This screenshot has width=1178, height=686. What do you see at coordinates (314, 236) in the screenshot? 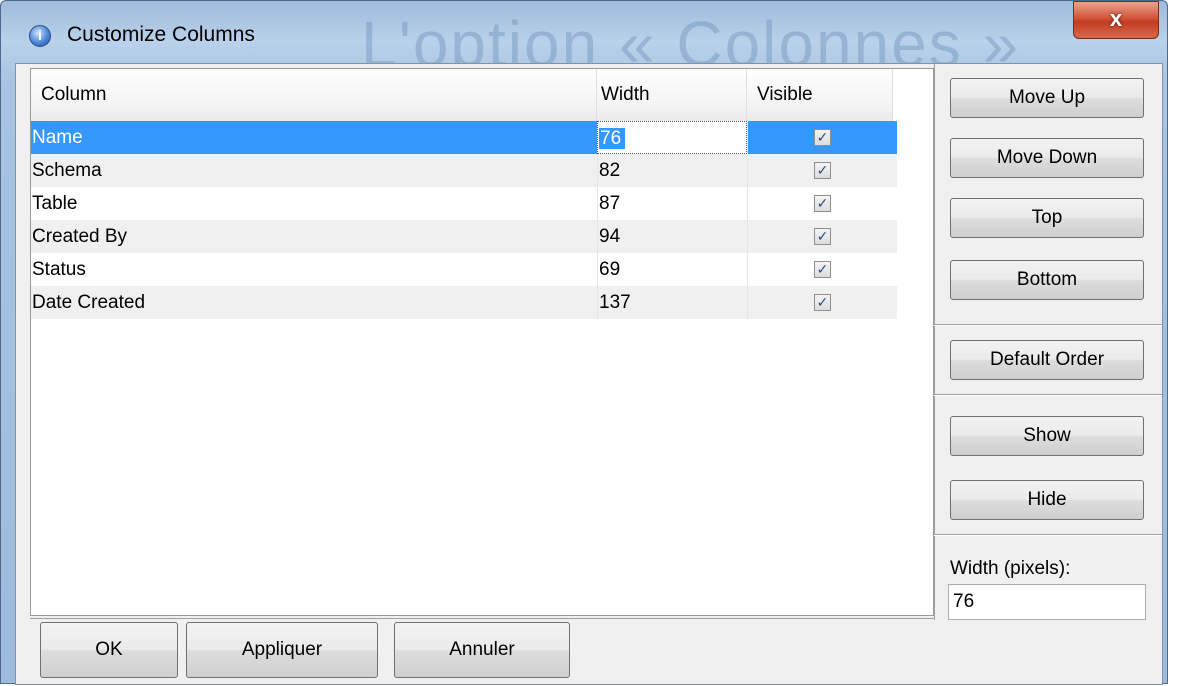
I see `cell-column-name: Created By` at bounding box center [314, 236].